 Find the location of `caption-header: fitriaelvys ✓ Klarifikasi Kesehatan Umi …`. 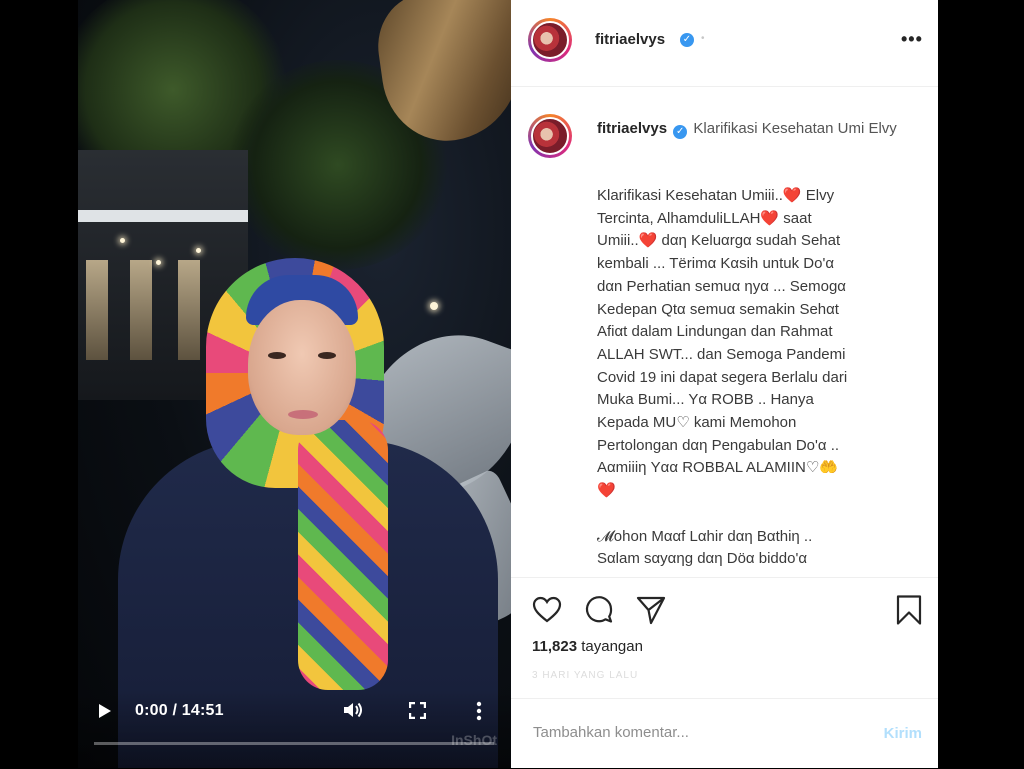

caption-header: fitriaelvys ✓ Klarifikasi Kesehatan Umi … is located at coordinates (747, 128).